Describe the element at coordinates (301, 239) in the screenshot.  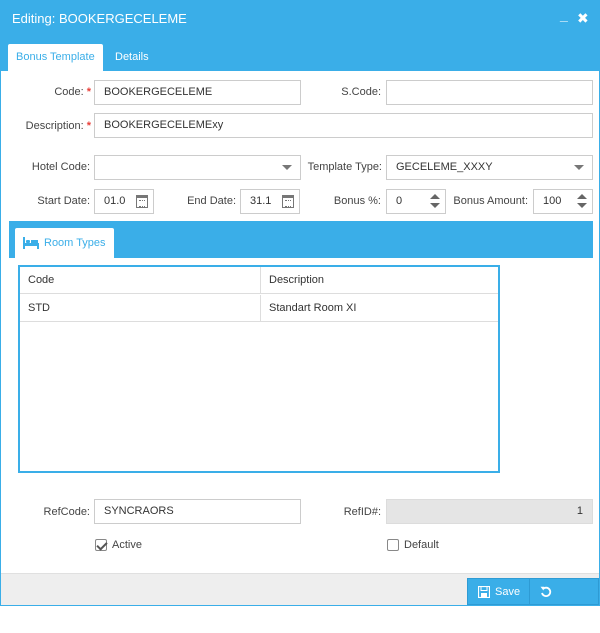
I see `room-types-tabbar: Room Types` at that location.